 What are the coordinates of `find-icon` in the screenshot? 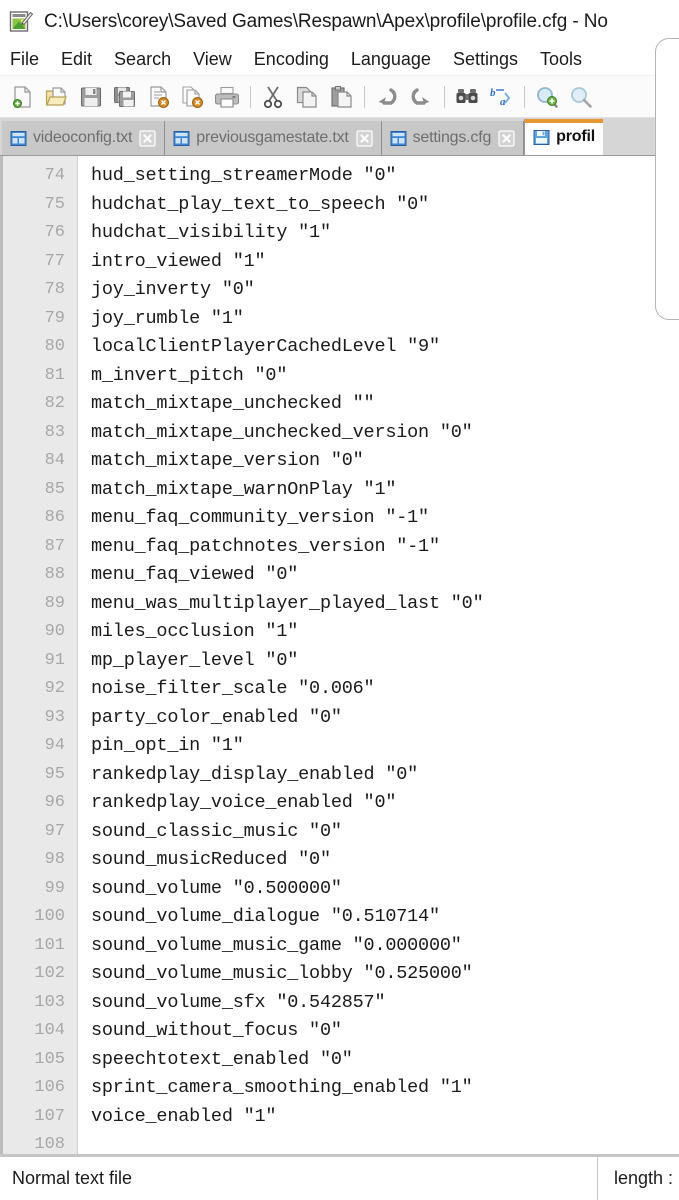 It's located at (467, 97).